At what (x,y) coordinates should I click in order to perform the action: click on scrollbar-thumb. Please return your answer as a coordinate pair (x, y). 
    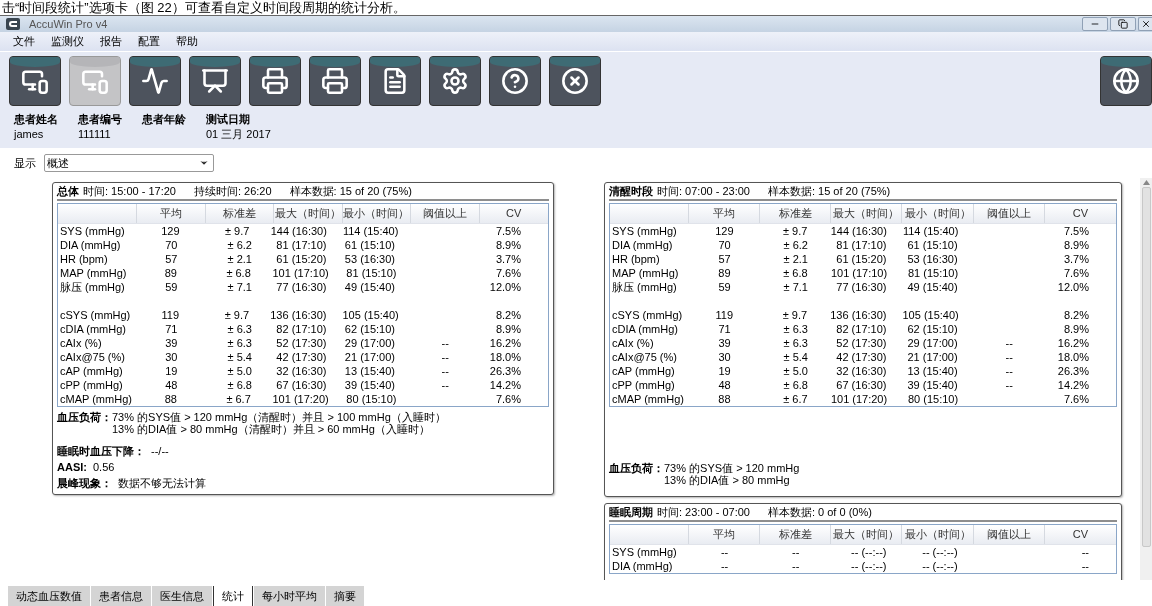
    Looking at the image, I should click on (1146, 367).